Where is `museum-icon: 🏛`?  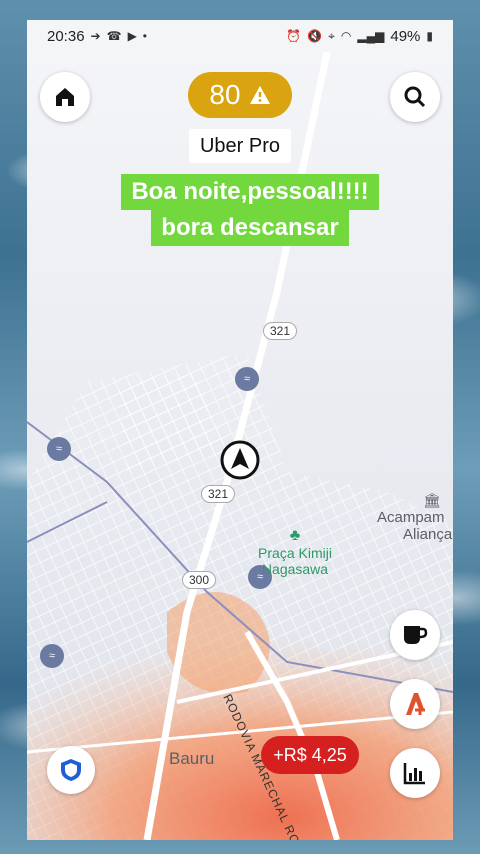
museum-icon: 🏛 is located at coordinates (432, 500).